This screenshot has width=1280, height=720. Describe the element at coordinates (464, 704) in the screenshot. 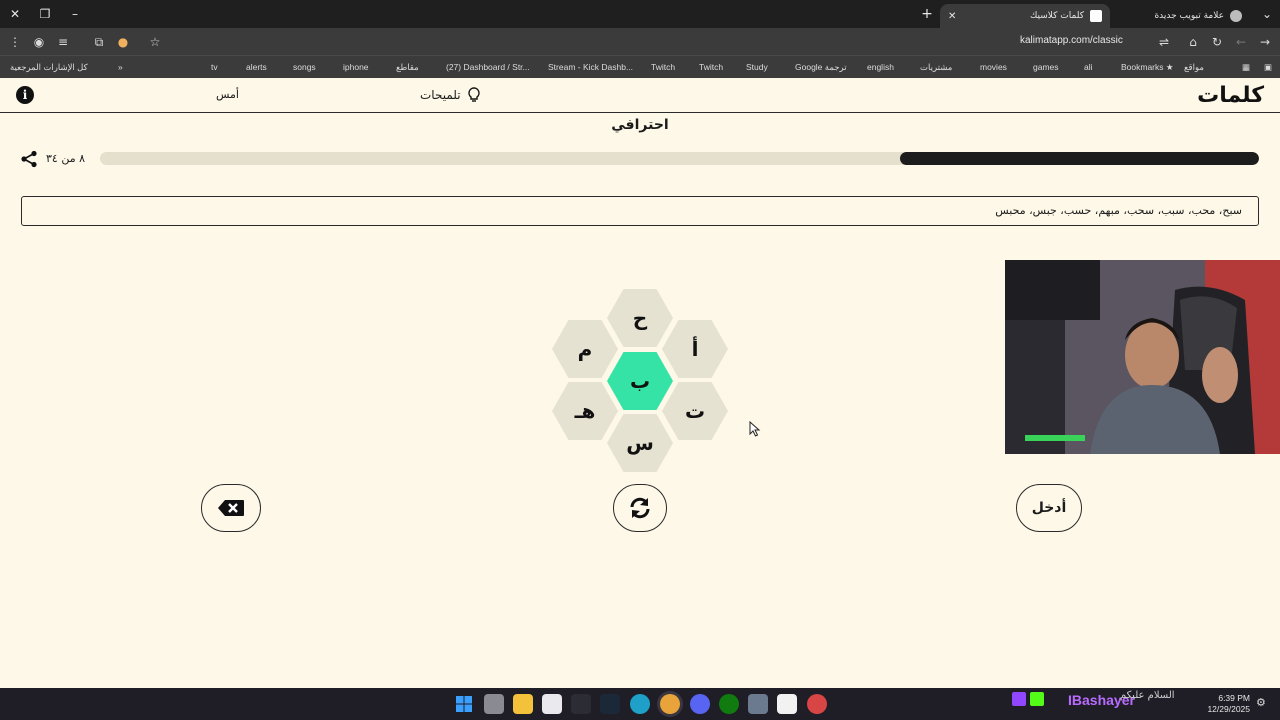

I see `start-icon` at that location.